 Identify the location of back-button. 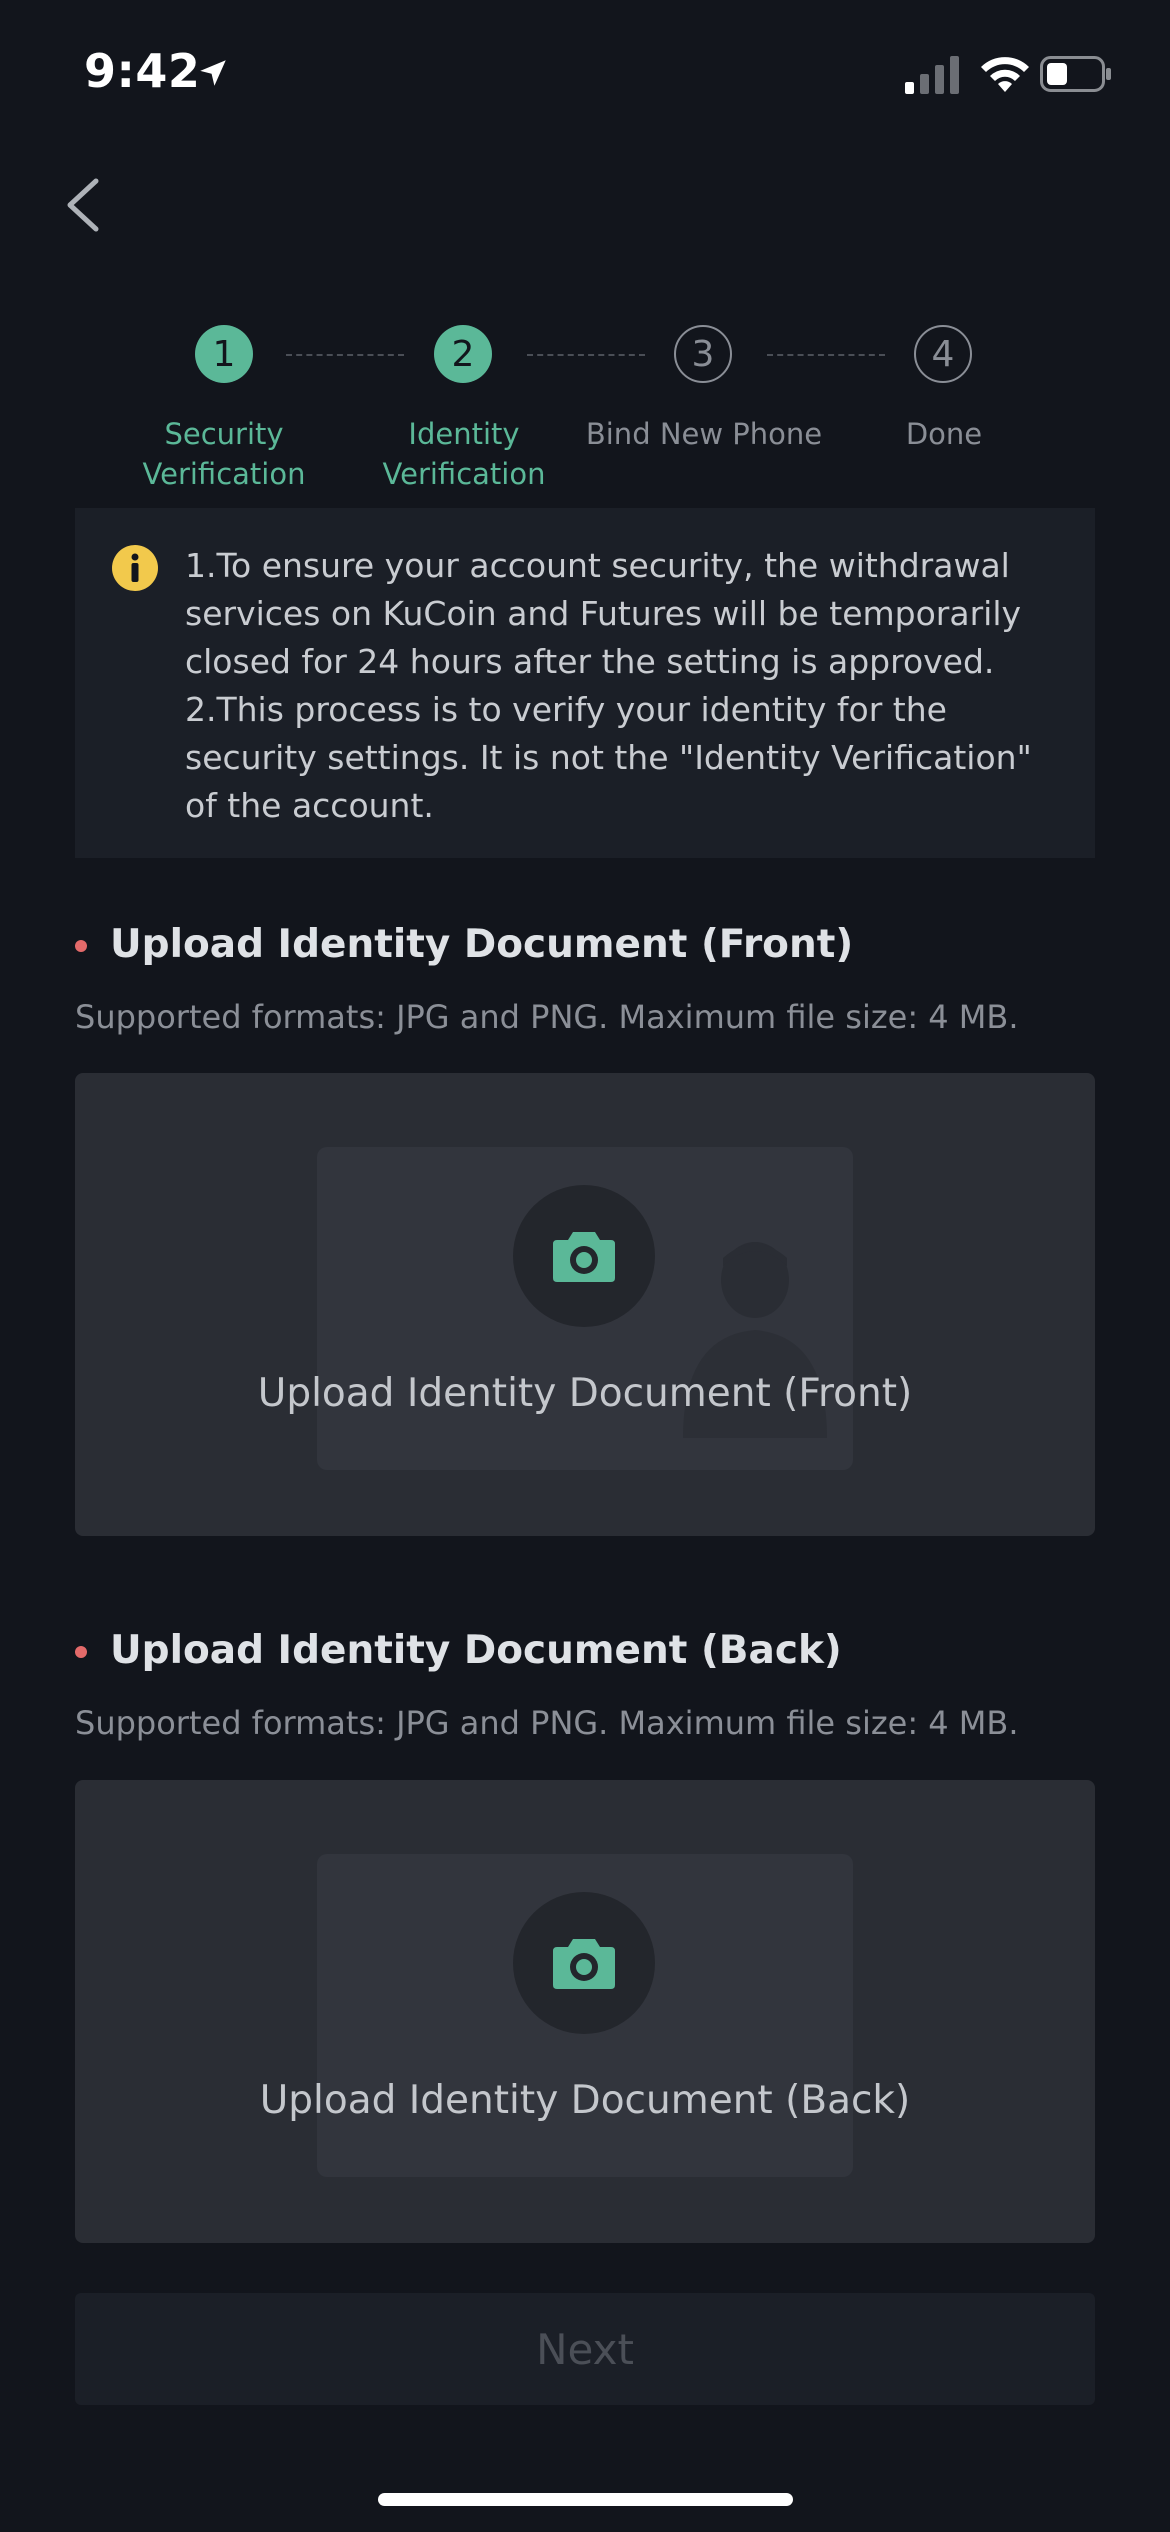
(85, 205).